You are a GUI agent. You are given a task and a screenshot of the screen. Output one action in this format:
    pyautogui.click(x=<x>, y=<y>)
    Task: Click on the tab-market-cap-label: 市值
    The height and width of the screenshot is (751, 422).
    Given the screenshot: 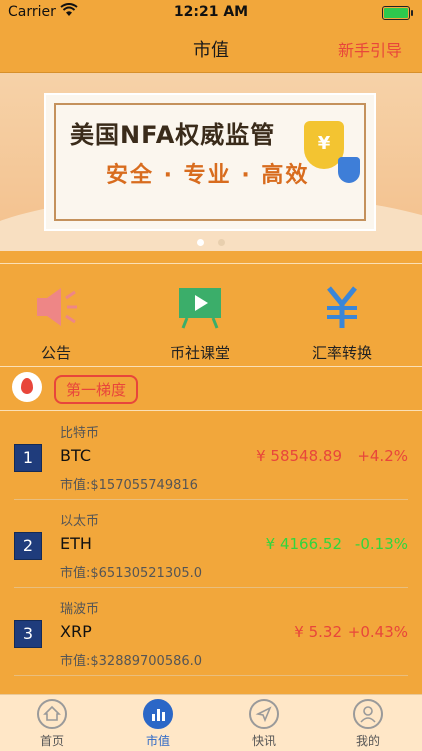 What is the action you would take?
    pyautogui.click(x=157, y=741)
    